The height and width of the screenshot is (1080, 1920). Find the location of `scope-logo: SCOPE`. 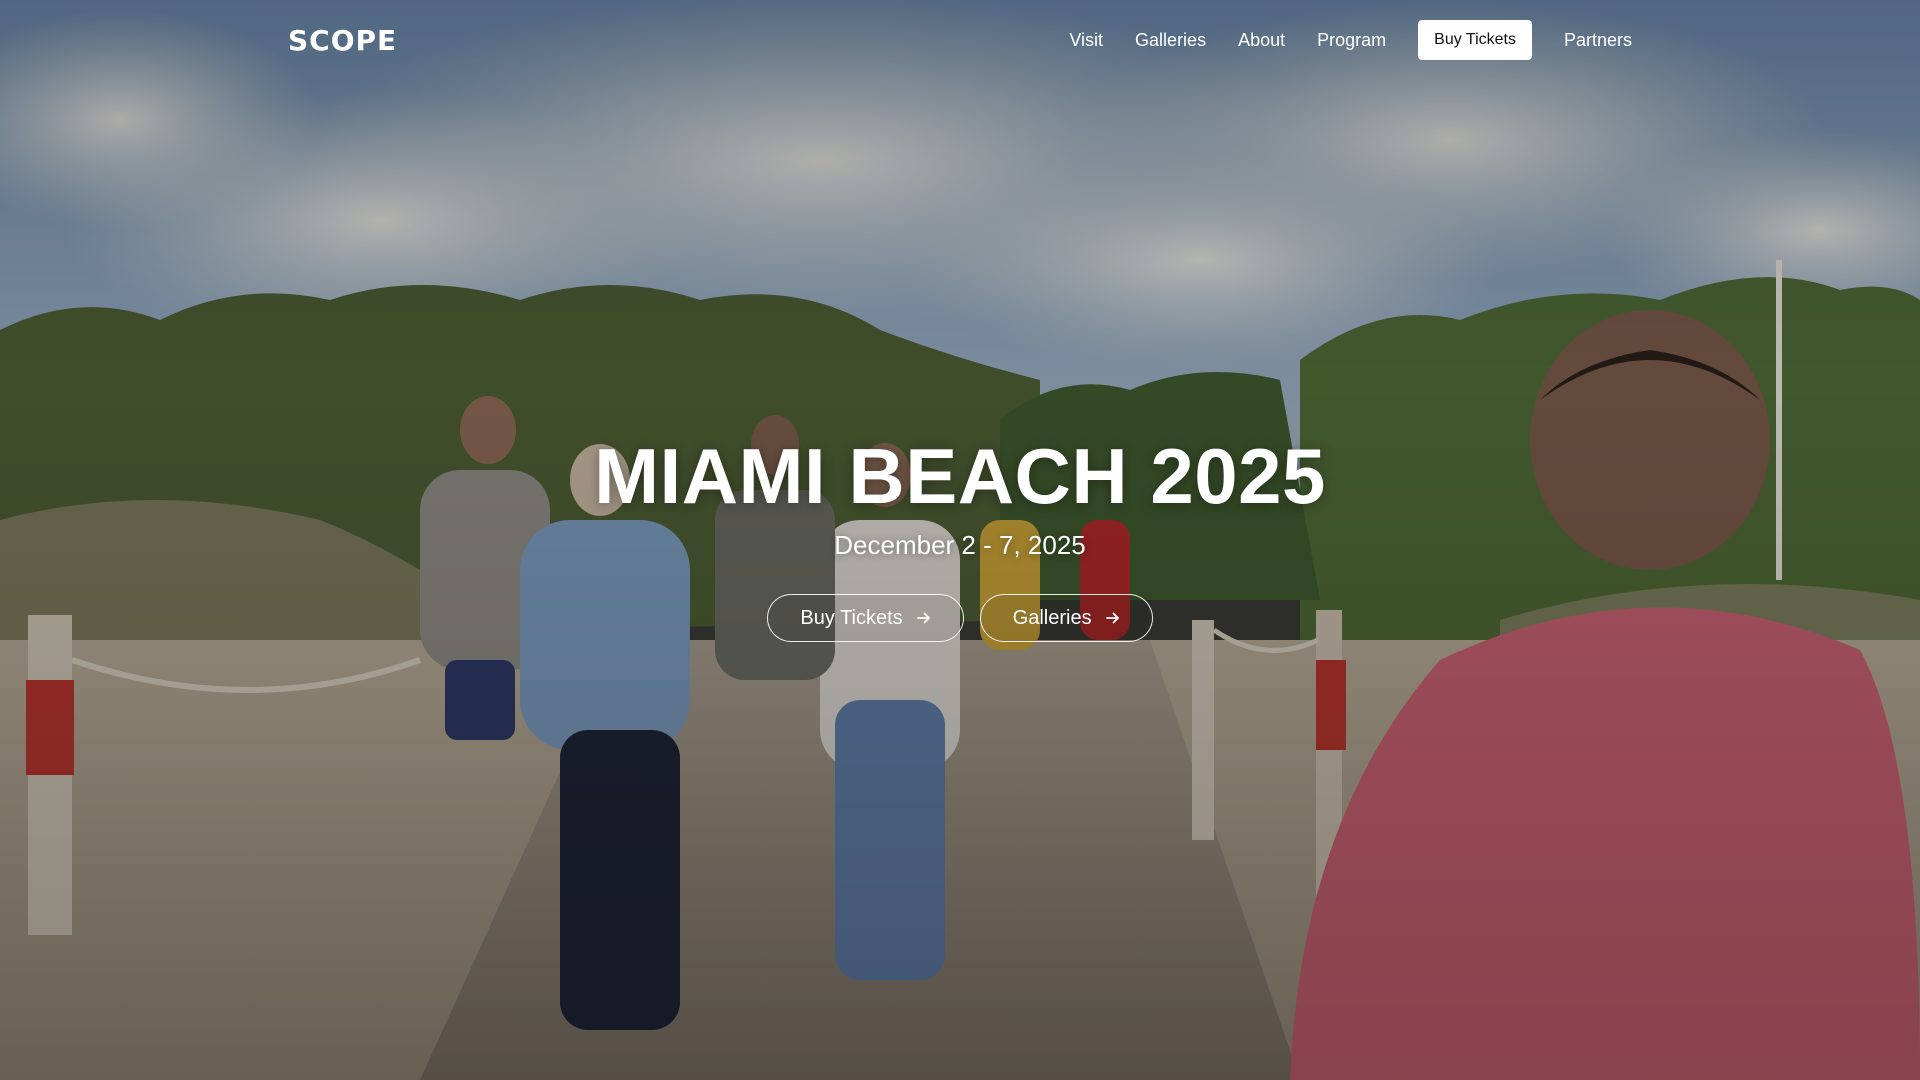

scope-logo: SCOPE is located at coordinates (342, 40).